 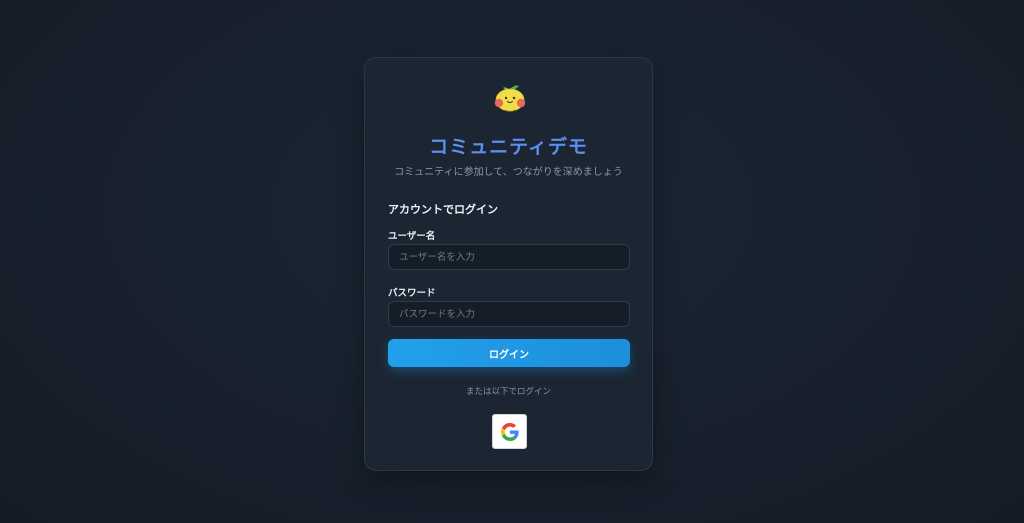 I want to click on password-label: パスワード, so click(x=412, y=293).